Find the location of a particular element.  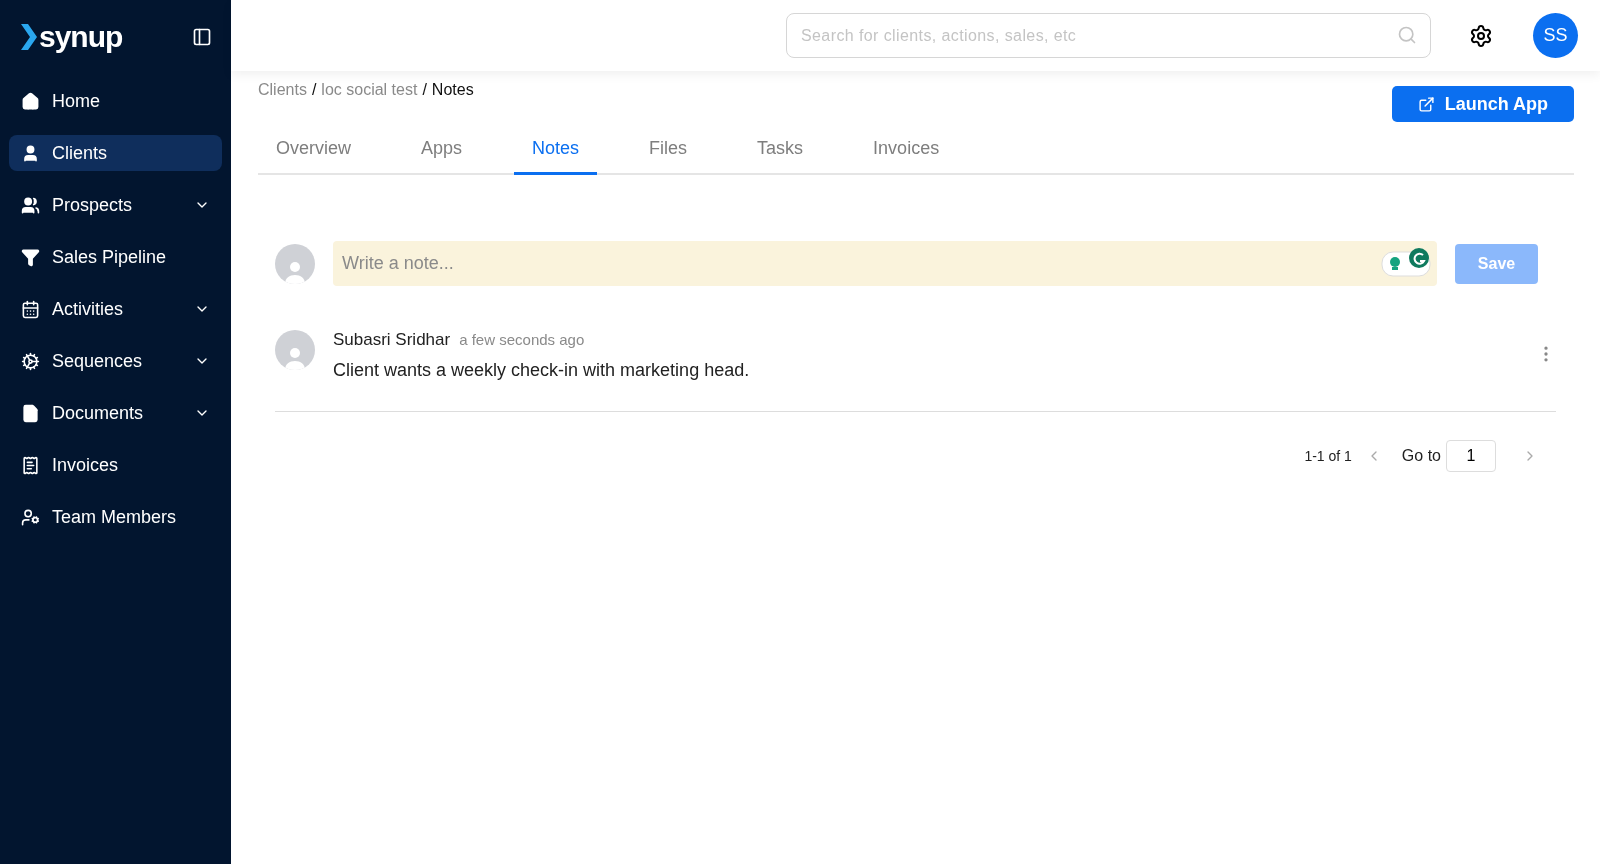

launch-app-button: Launch App is located at coordinates (1482, 104).